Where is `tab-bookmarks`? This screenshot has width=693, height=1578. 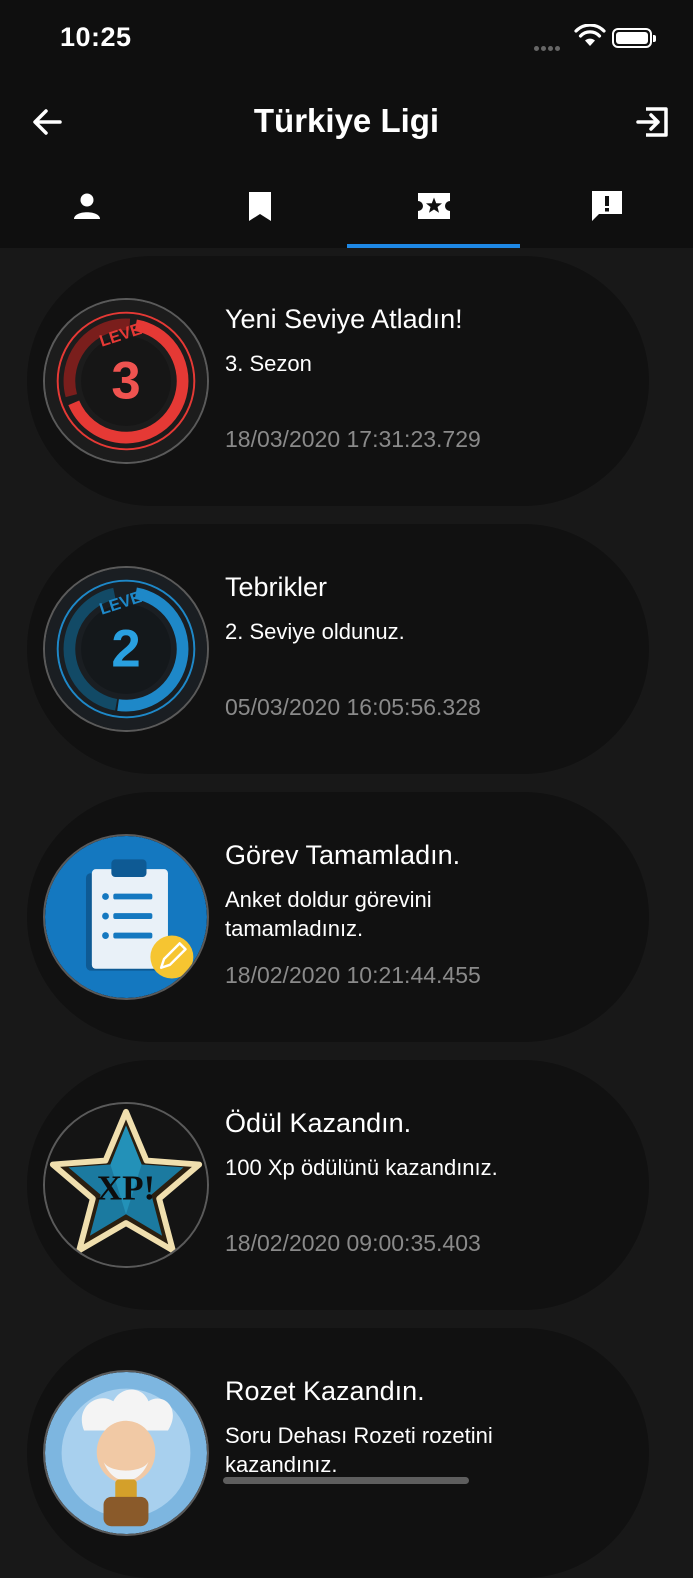 tab-bookmarks is located at coordinates (259, 209).